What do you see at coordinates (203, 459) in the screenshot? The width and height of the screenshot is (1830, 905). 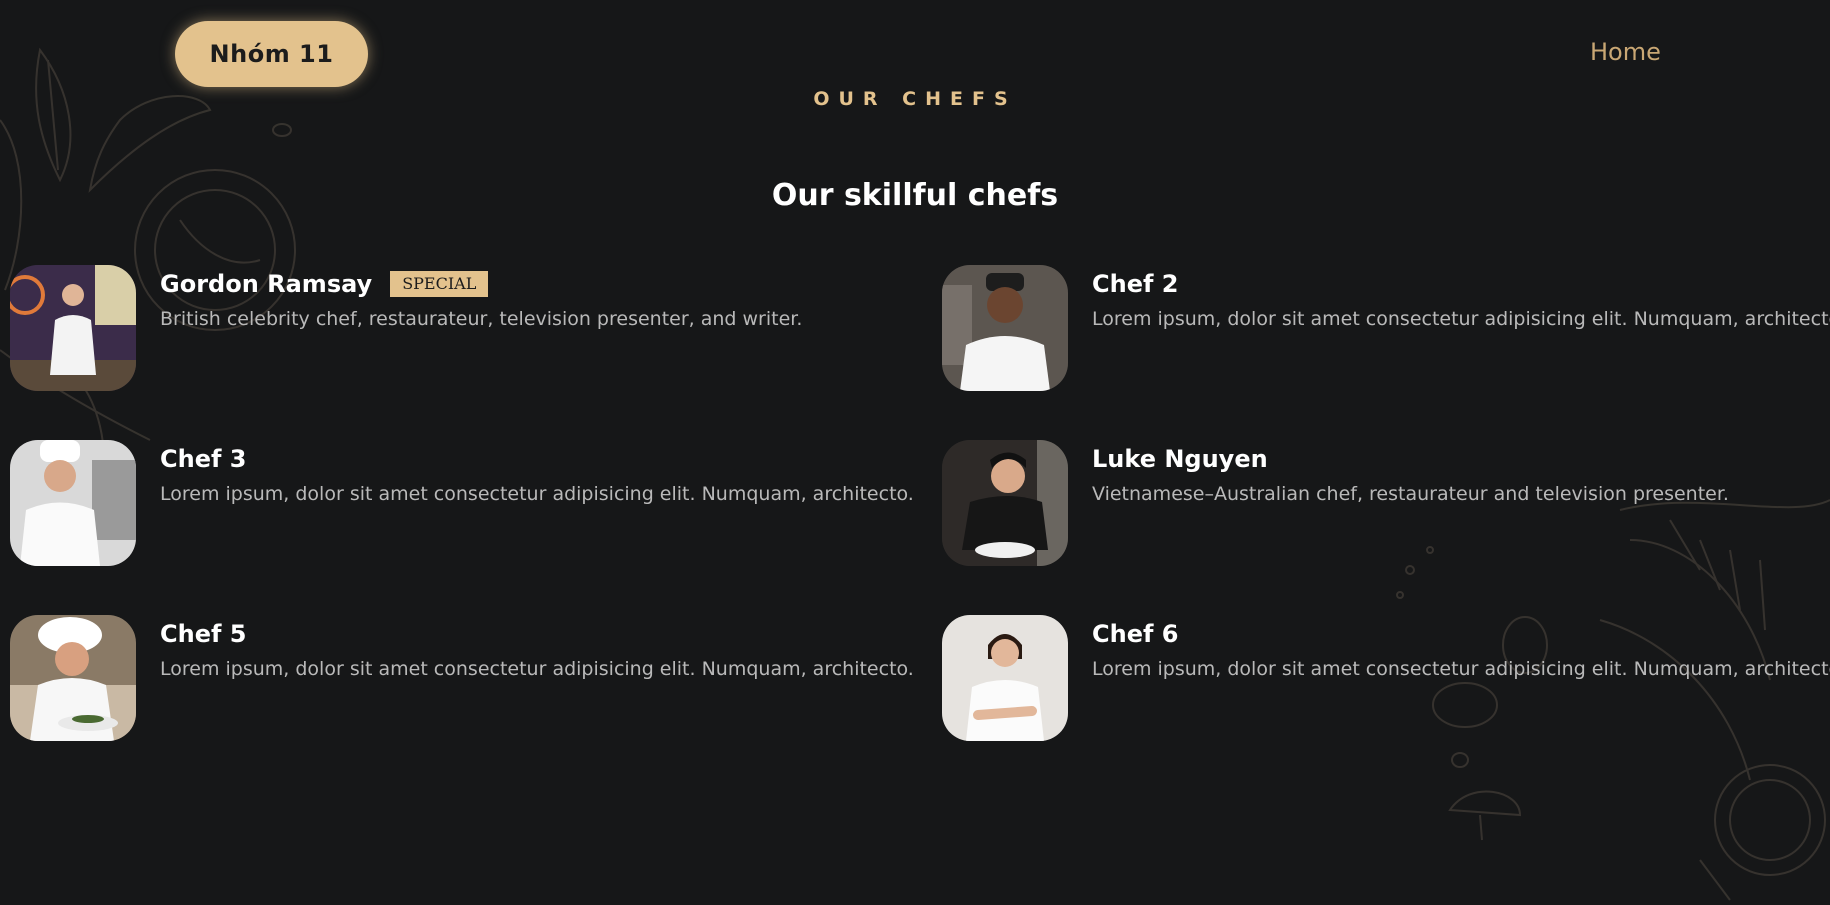 I see `chef-name: Chef 3` at bounding box center [203, 459].